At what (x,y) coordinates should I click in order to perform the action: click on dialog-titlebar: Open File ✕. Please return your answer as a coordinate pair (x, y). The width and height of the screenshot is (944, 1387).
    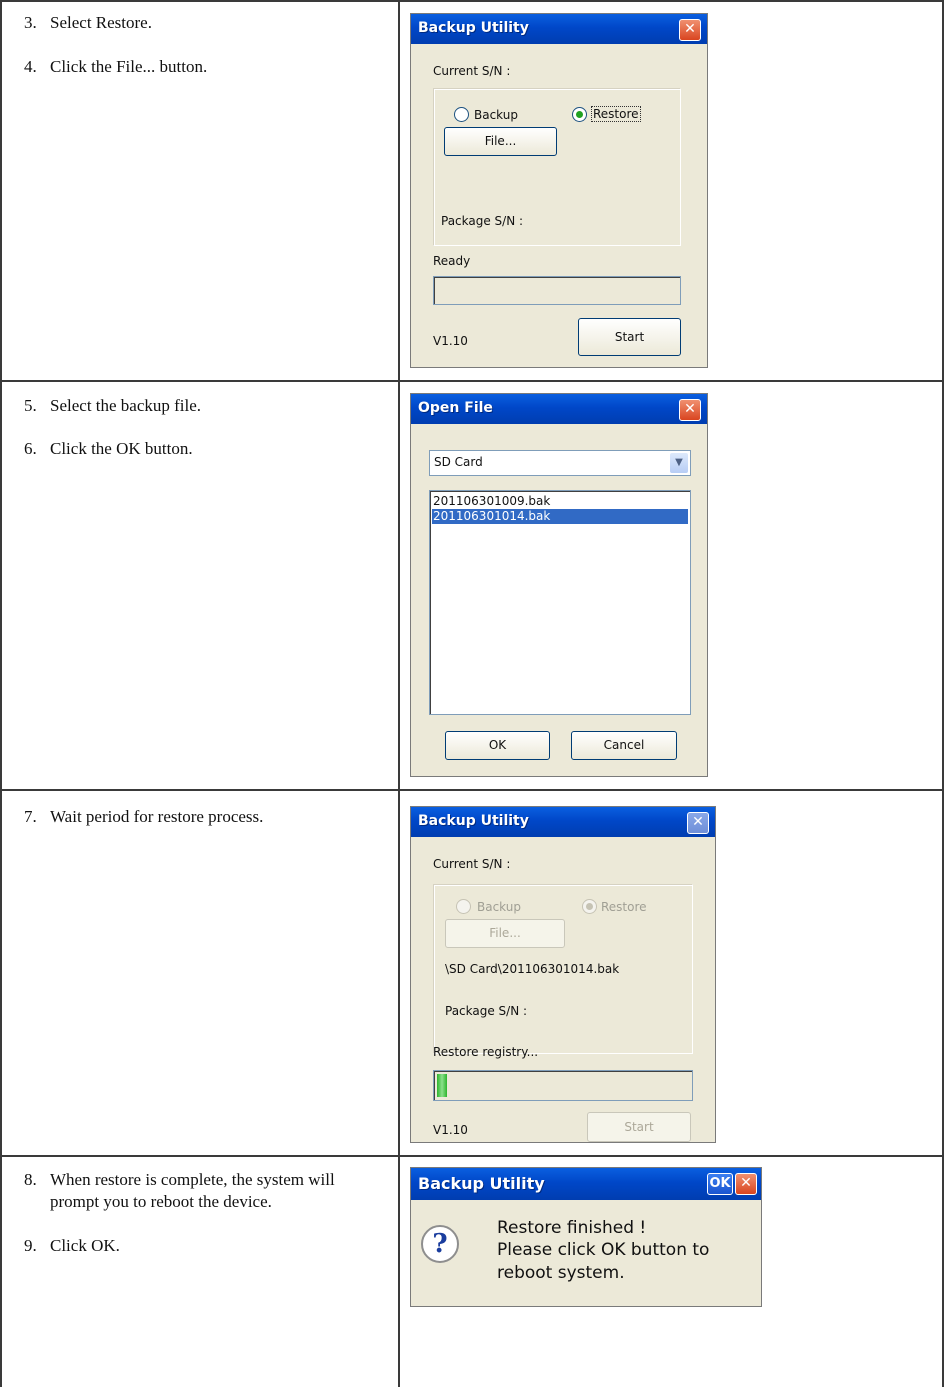
    Looking at the image, I should click on (559, 409).